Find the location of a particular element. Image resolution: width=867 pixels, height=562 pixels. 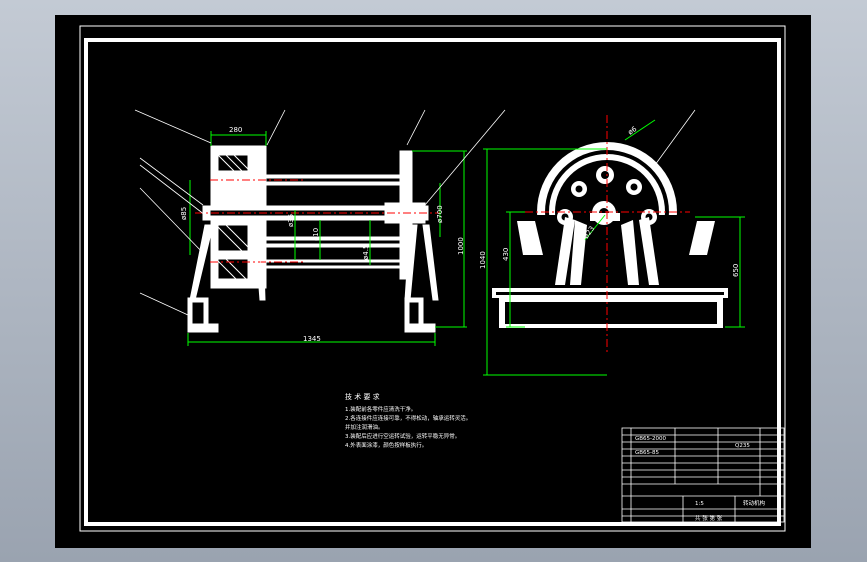

title-scale: 1:5 is located at coordinates (699, 504).